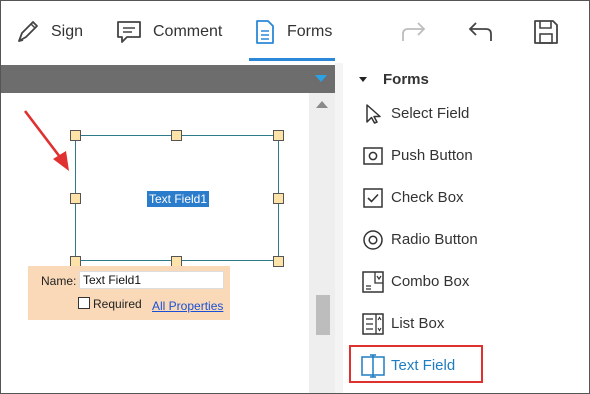  What do you see at coordinates (168, 79) in the screenshot?
I see `document-header-bar` at bounding box center [168, 79].